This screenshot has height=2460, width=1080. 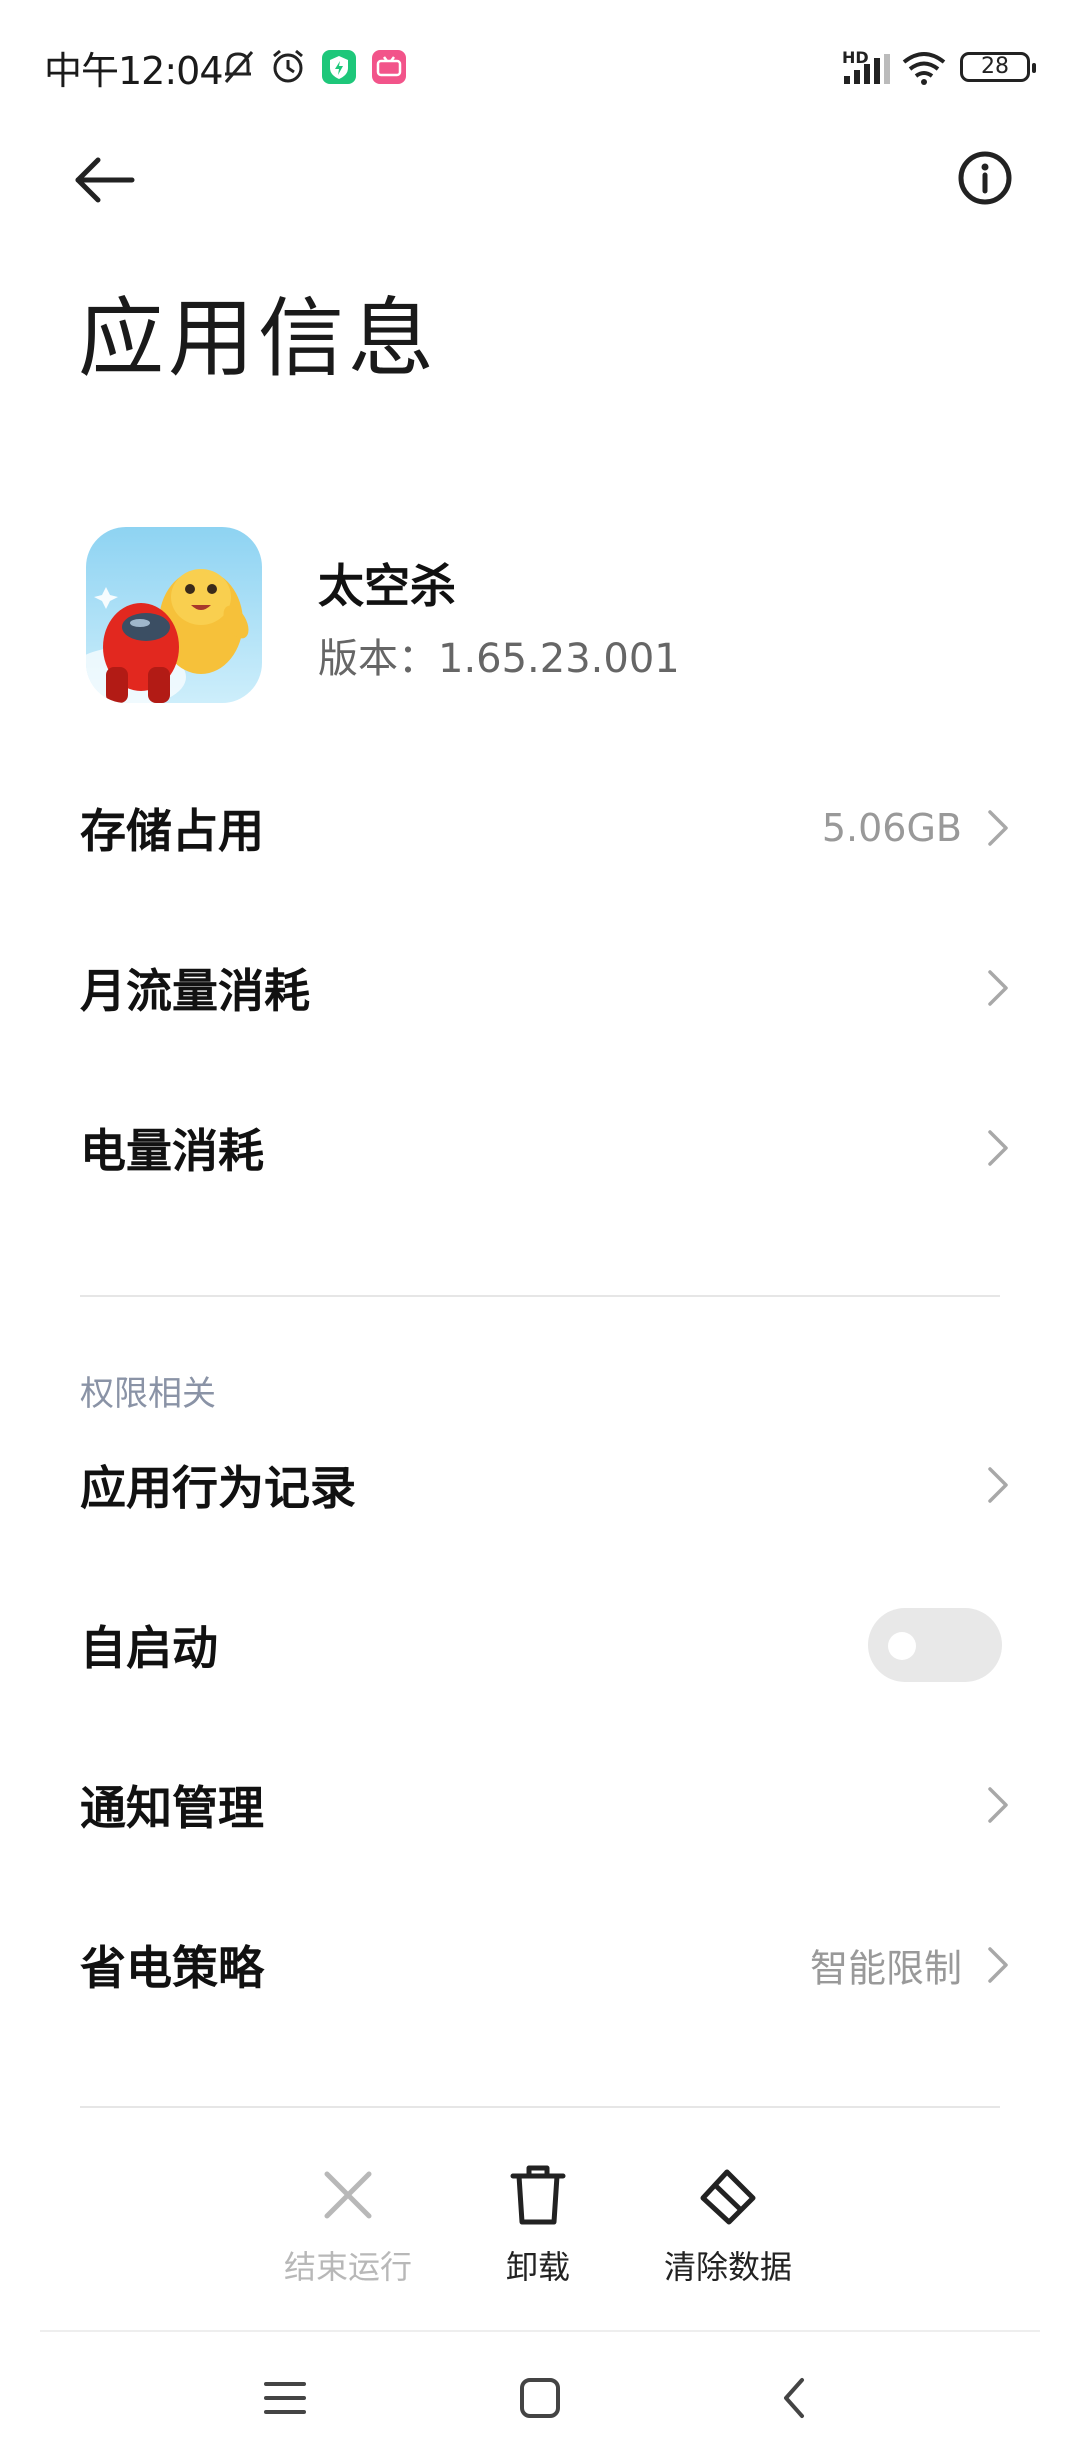 What do you see at coordinates (172, 1151) in the screenshot?
I see `battery-usage-label: 电量消耗` at bounding box center [172, 1151].